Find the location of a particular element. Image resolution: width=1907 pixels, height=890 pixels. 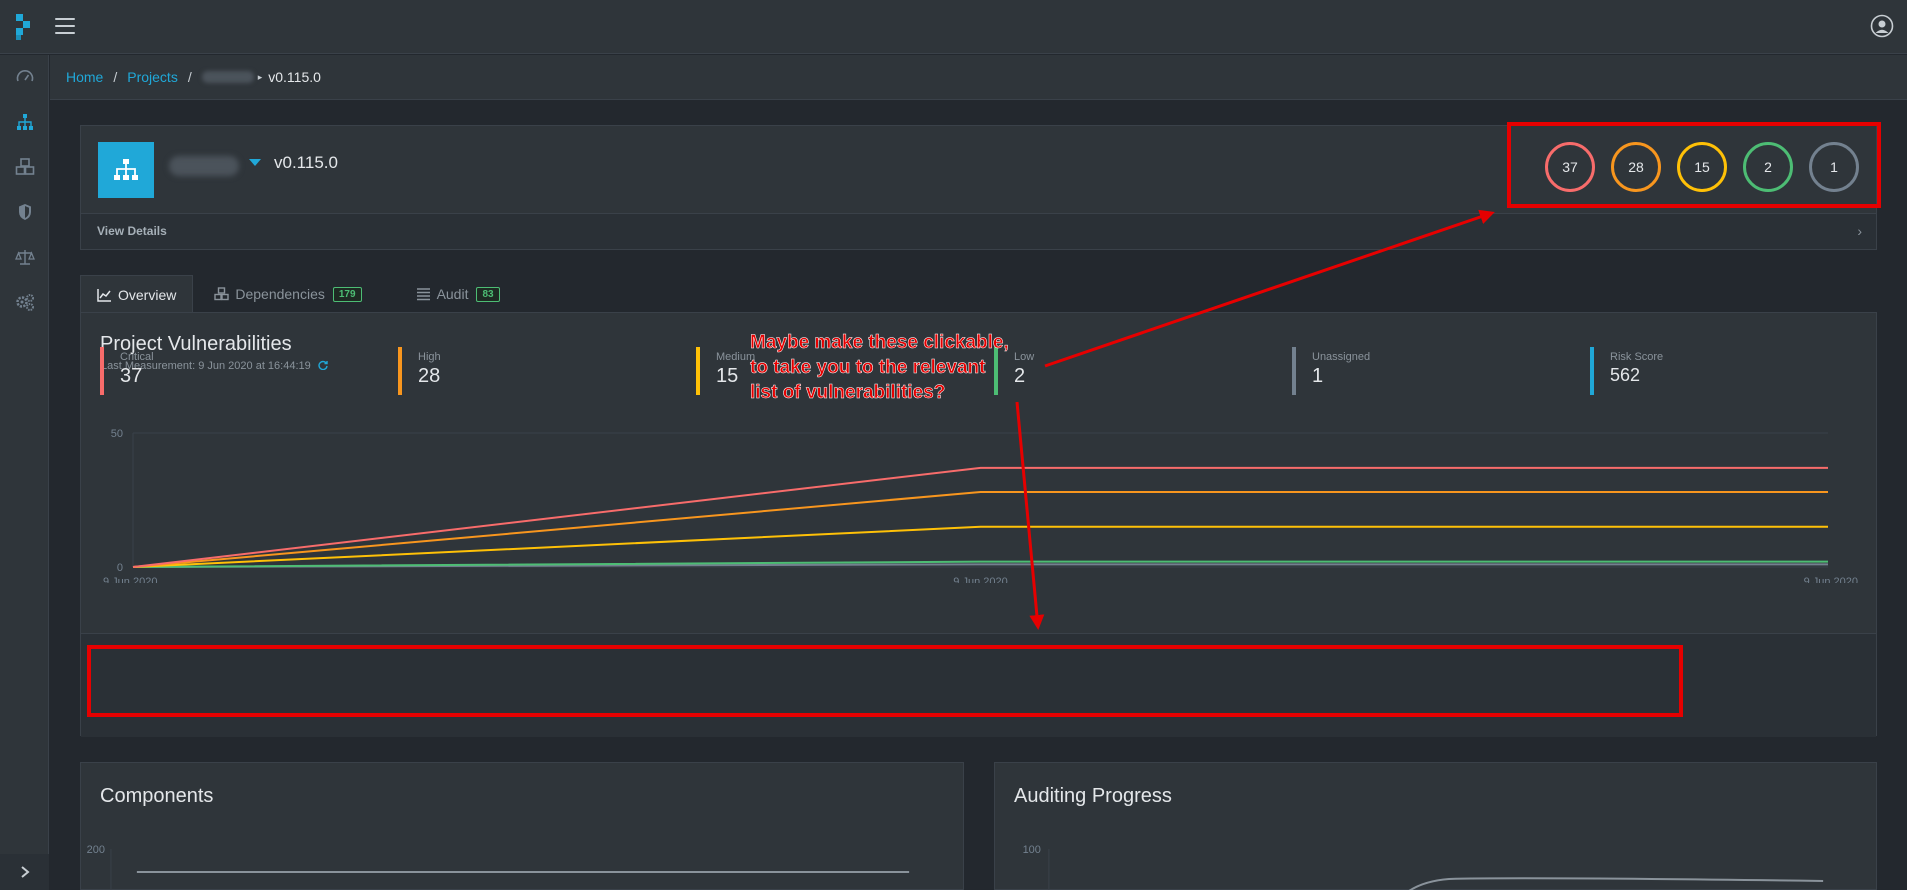

tab-audit: Audit 83 is located at coordinates (458, 294).